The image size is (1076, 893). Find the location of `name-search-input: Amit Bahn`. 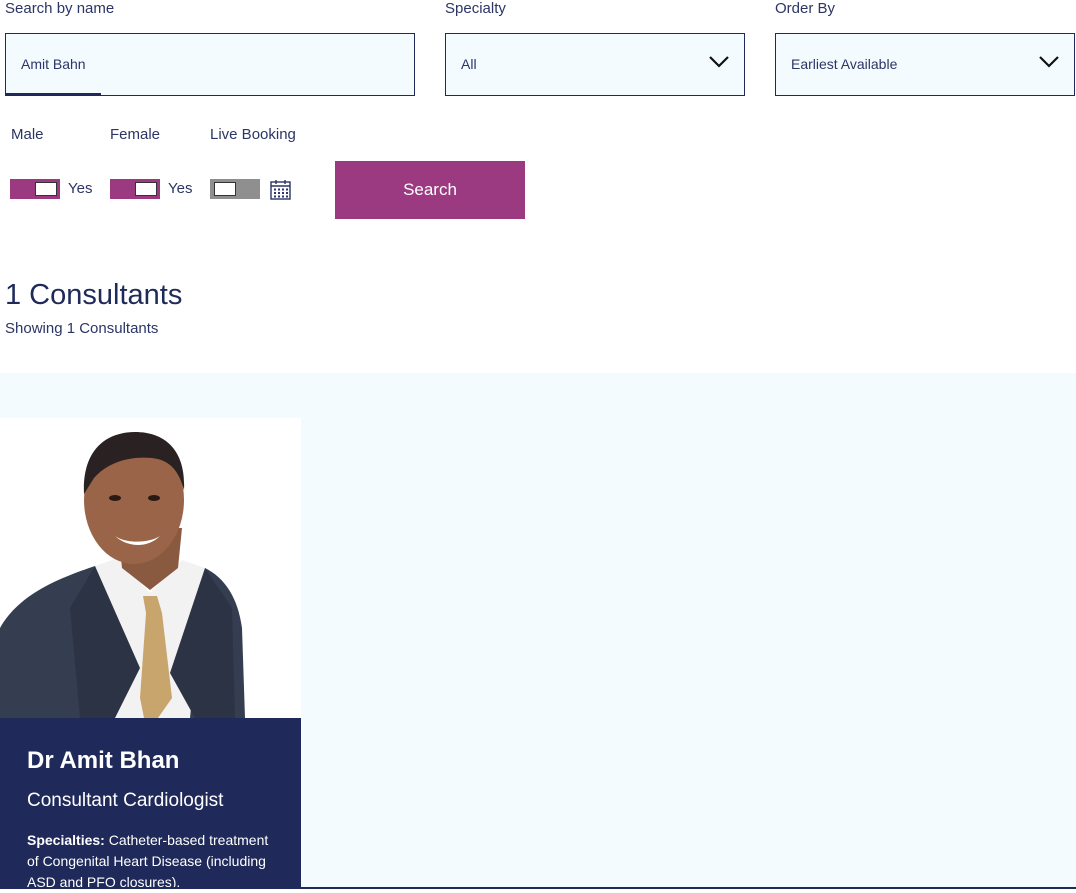

name-search-input: Amit Bahn is located at coordinates (210, 64).